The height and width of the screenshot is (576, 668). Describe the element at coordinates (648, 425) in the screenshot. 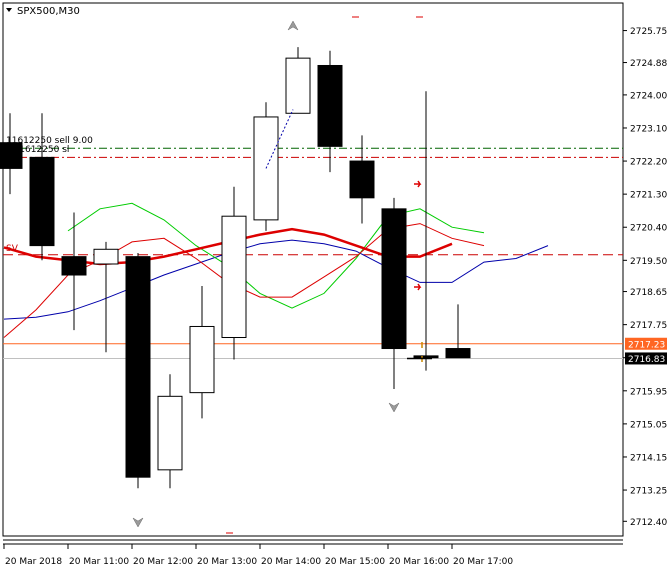

I see `y-tick-label: 2715.05` at that location.